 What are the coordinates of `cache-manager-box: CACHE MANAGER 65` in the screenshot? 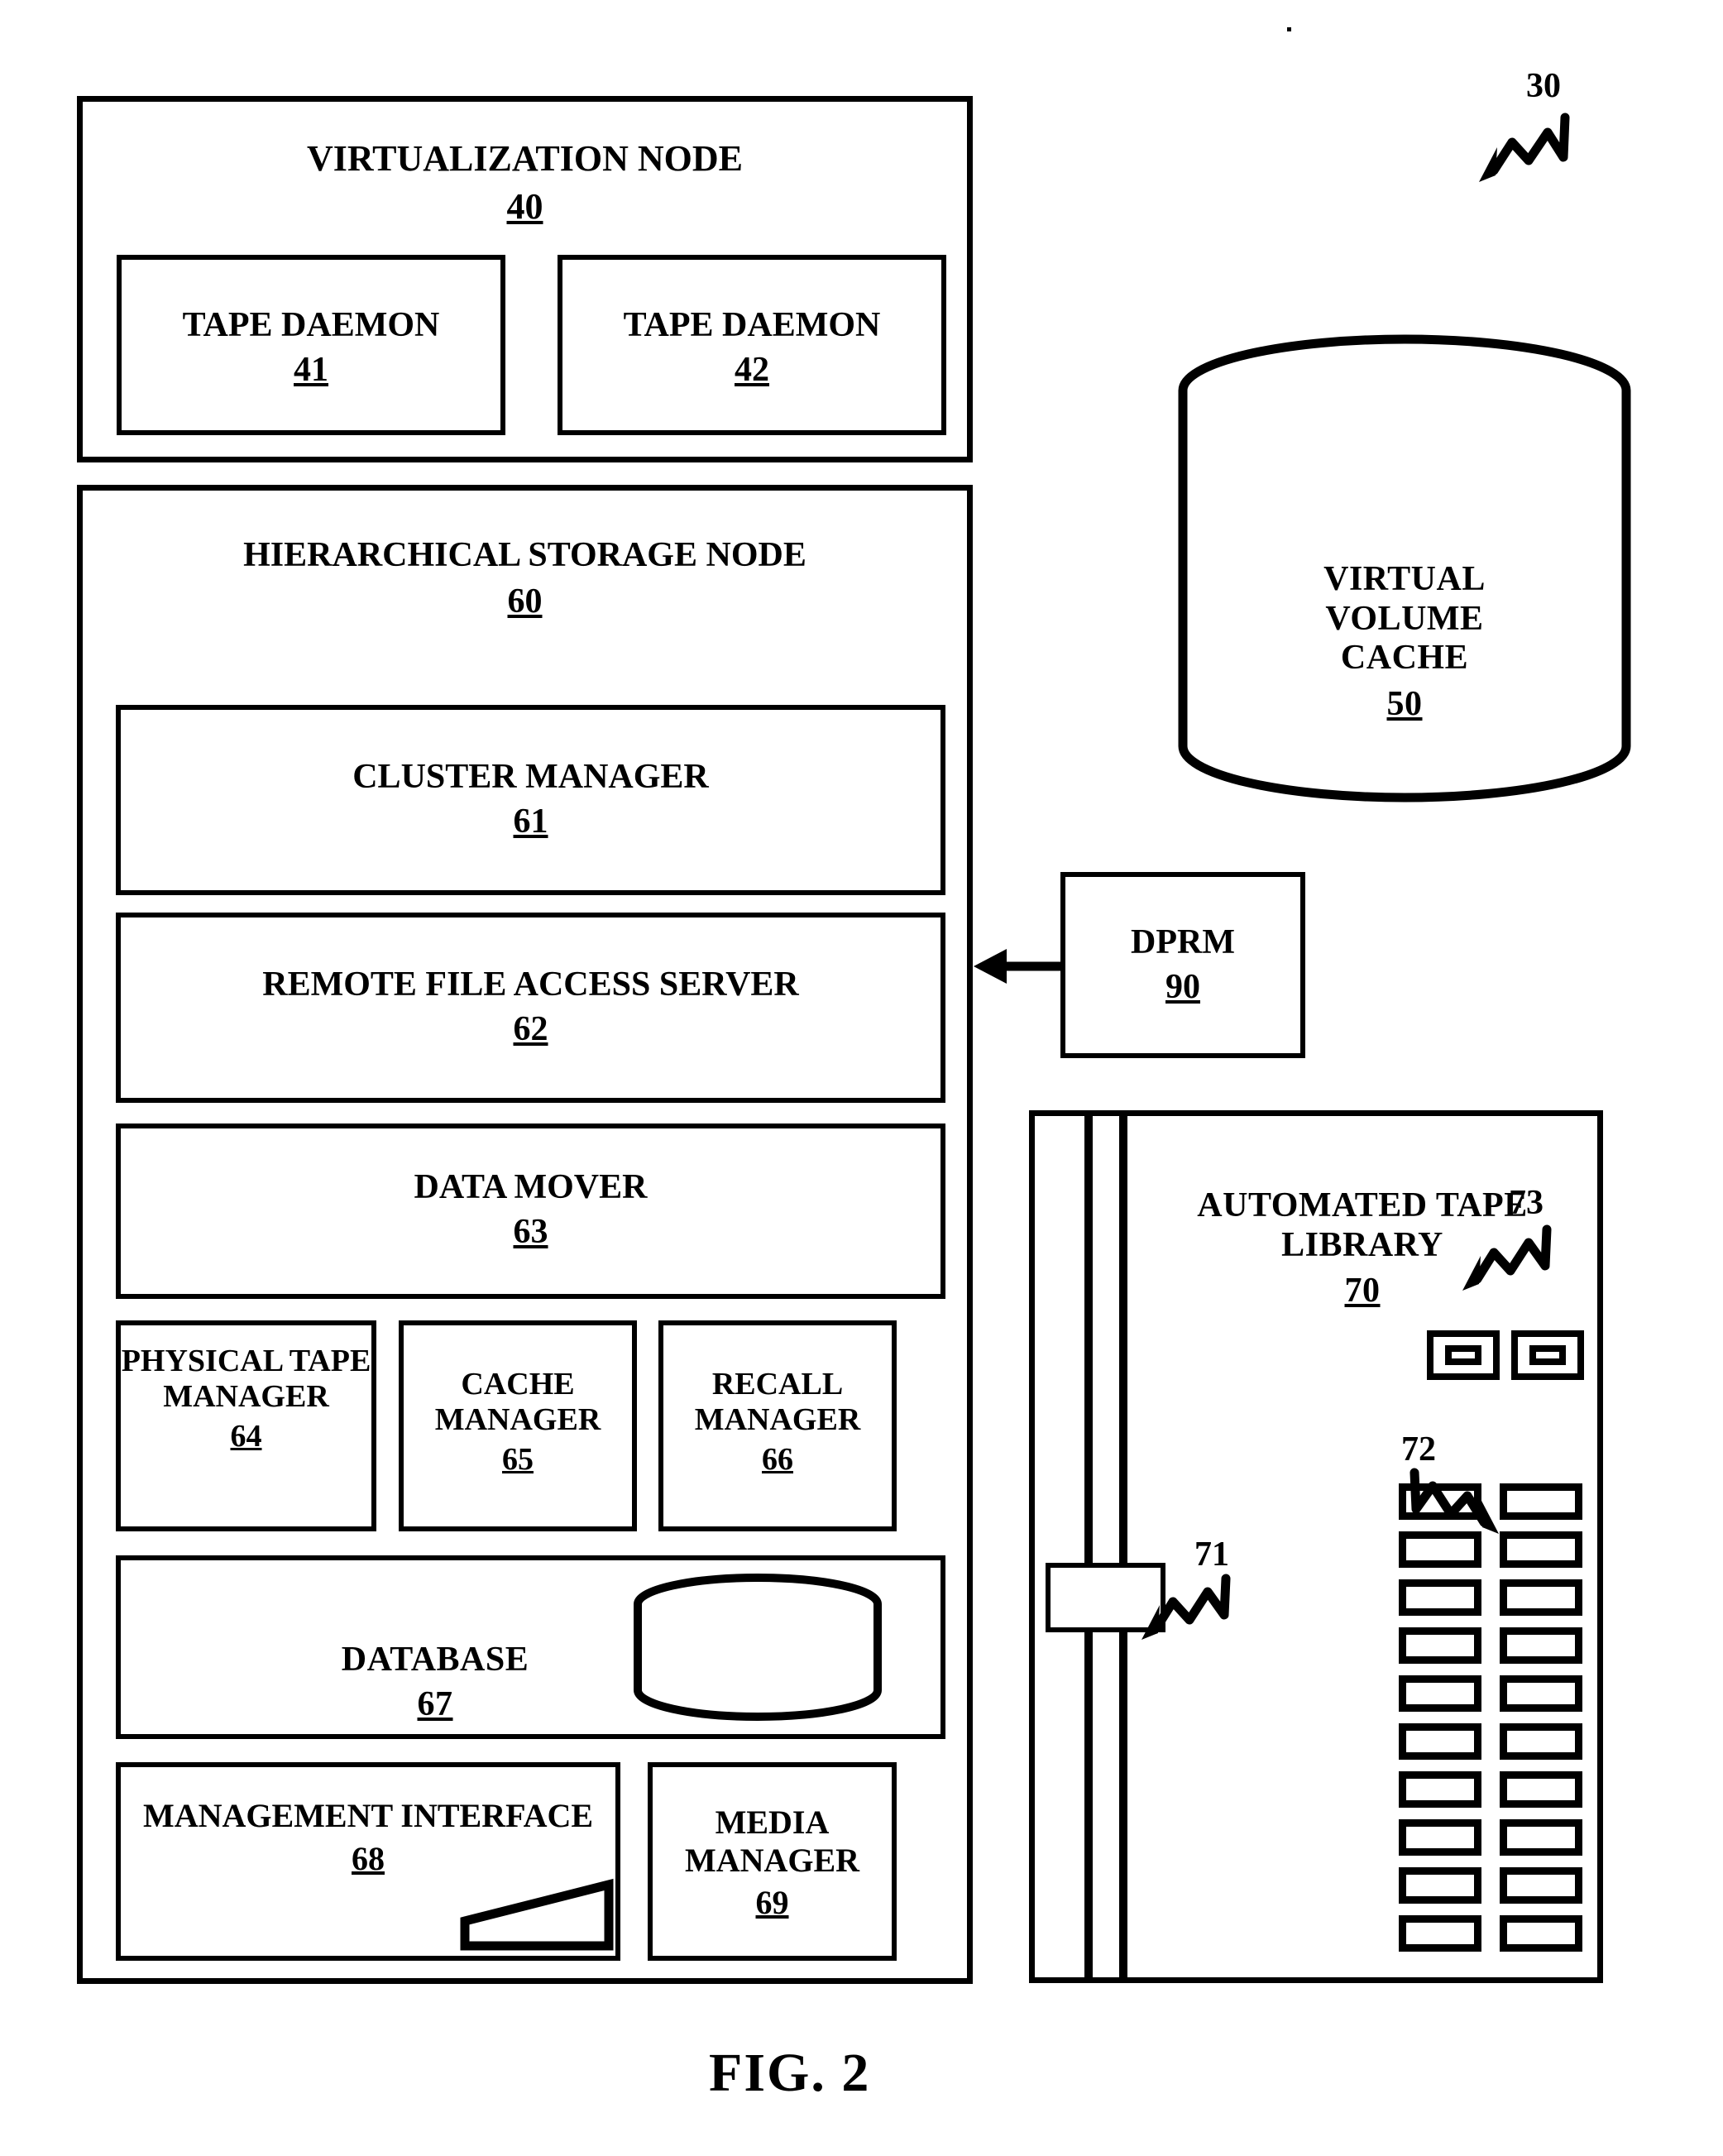 It's located at (518, 1425).